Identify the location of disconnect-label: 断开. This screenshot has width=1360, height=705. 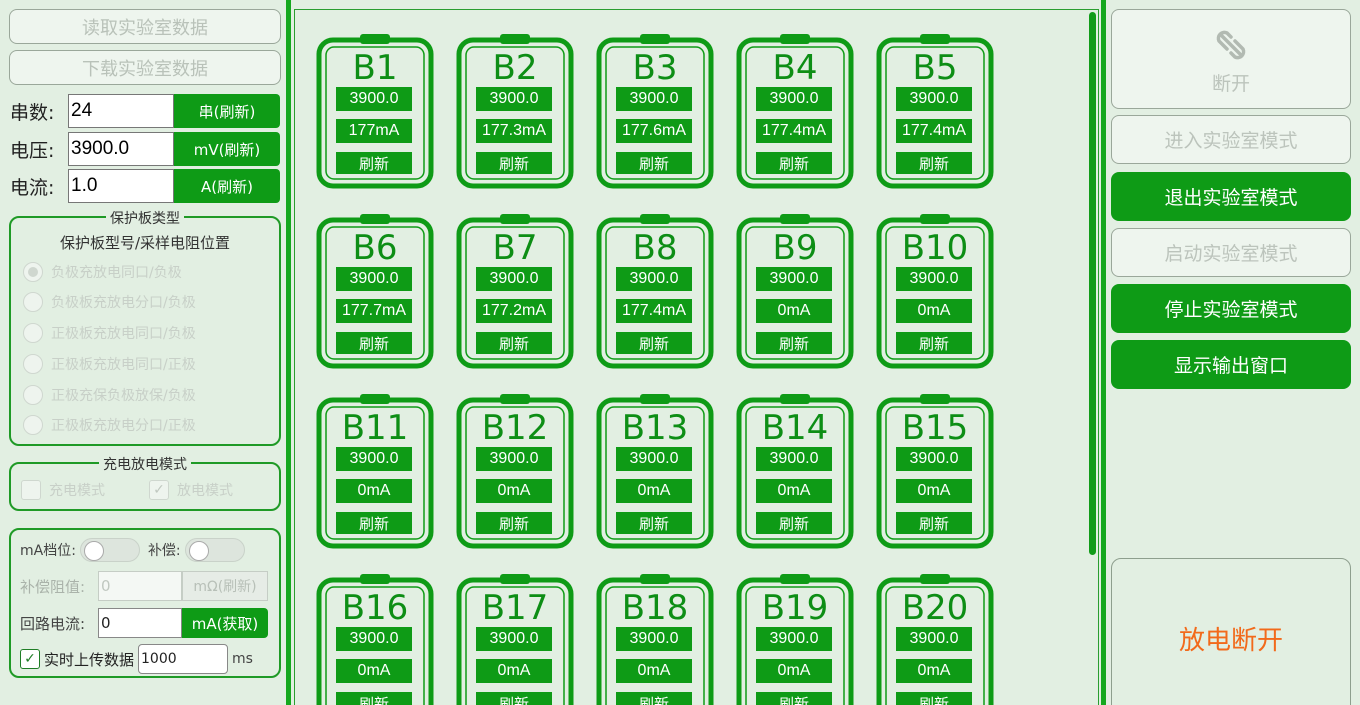
(1230, 83).